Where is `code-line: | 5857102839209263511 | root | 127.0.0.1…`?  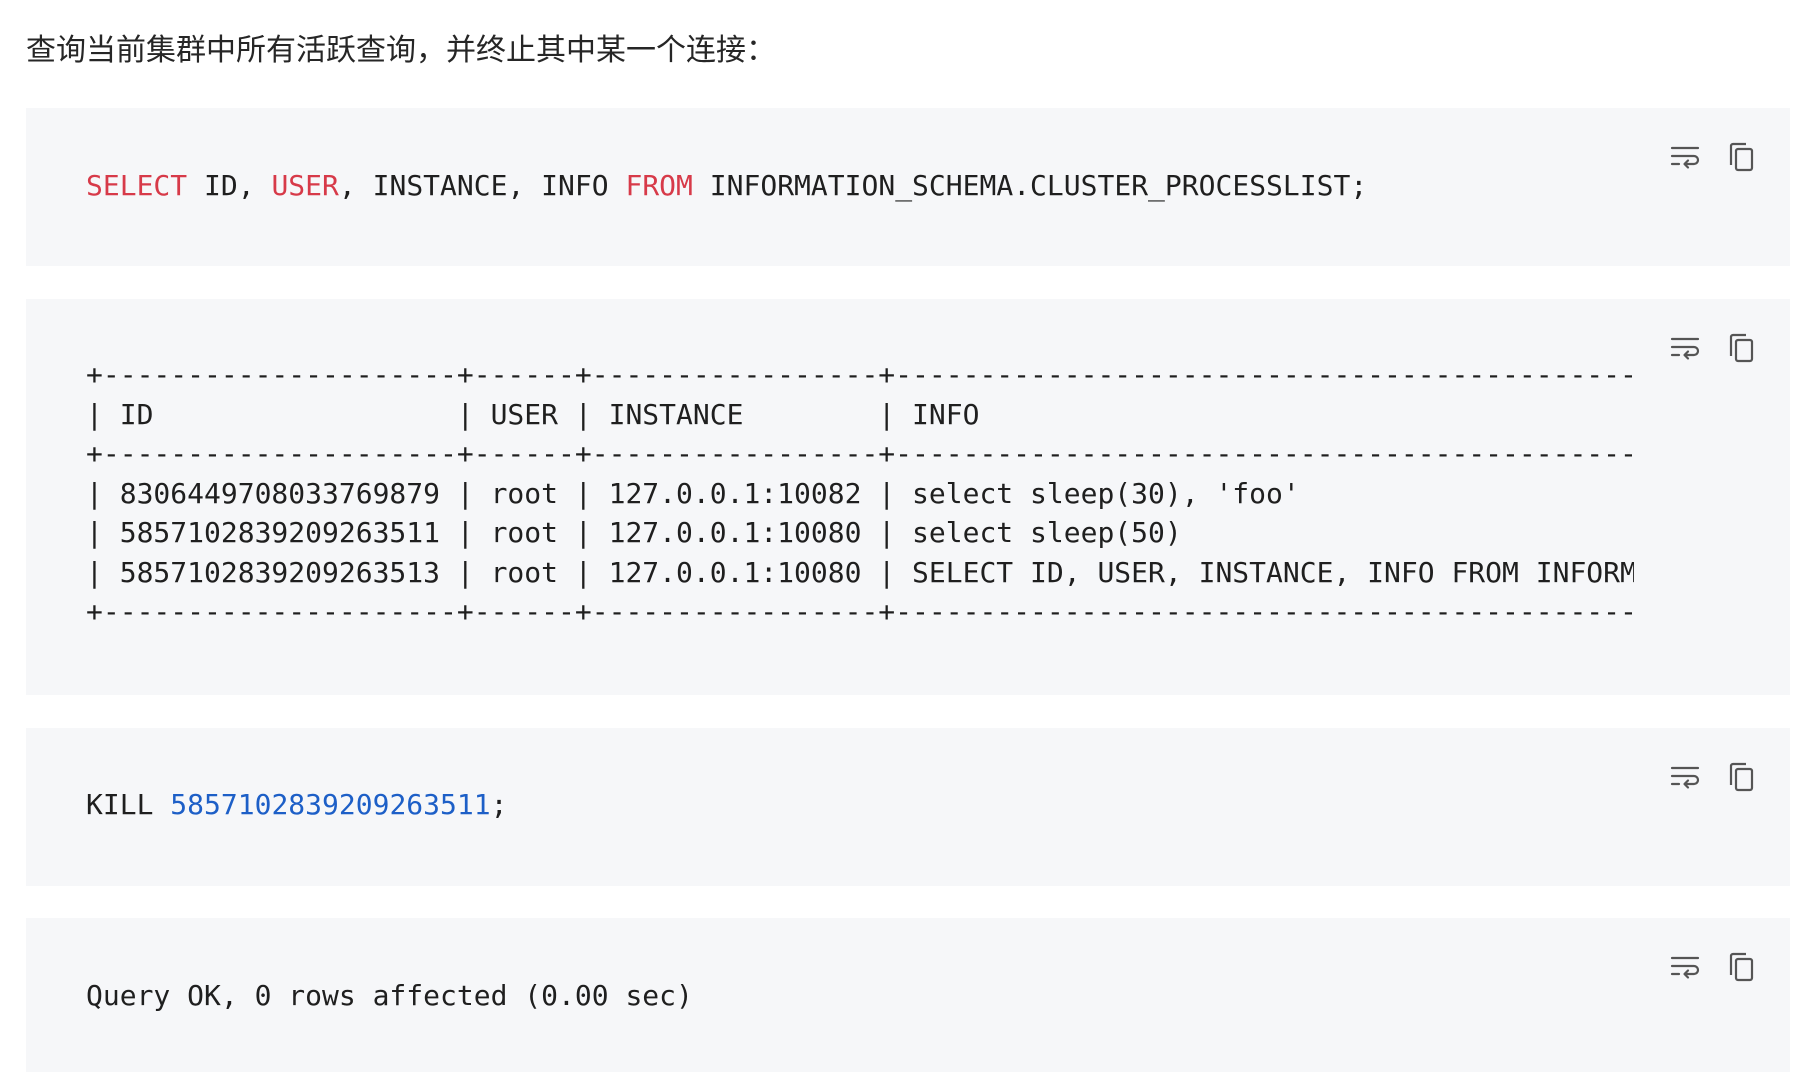
code-line: | 5857102839209263511 | root | 127.0.0.1… is located at coordinates (860, 533).